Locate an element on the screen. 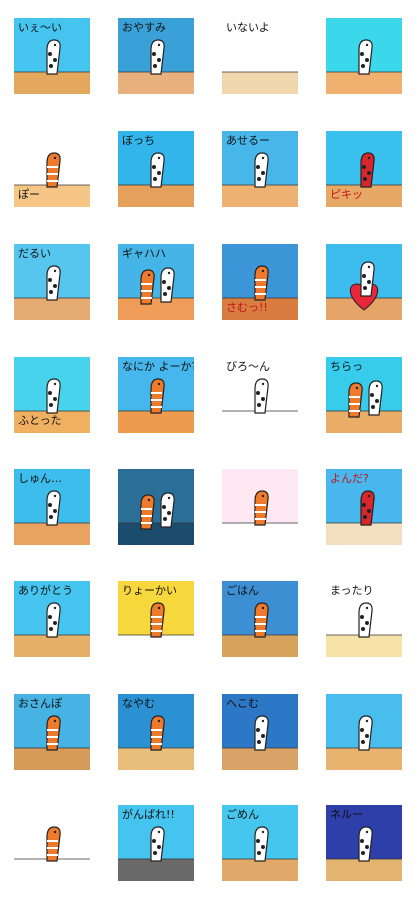 This screenshot has height=897, width=420. sticker-tile: まったり is located at coordinates (364, 619).